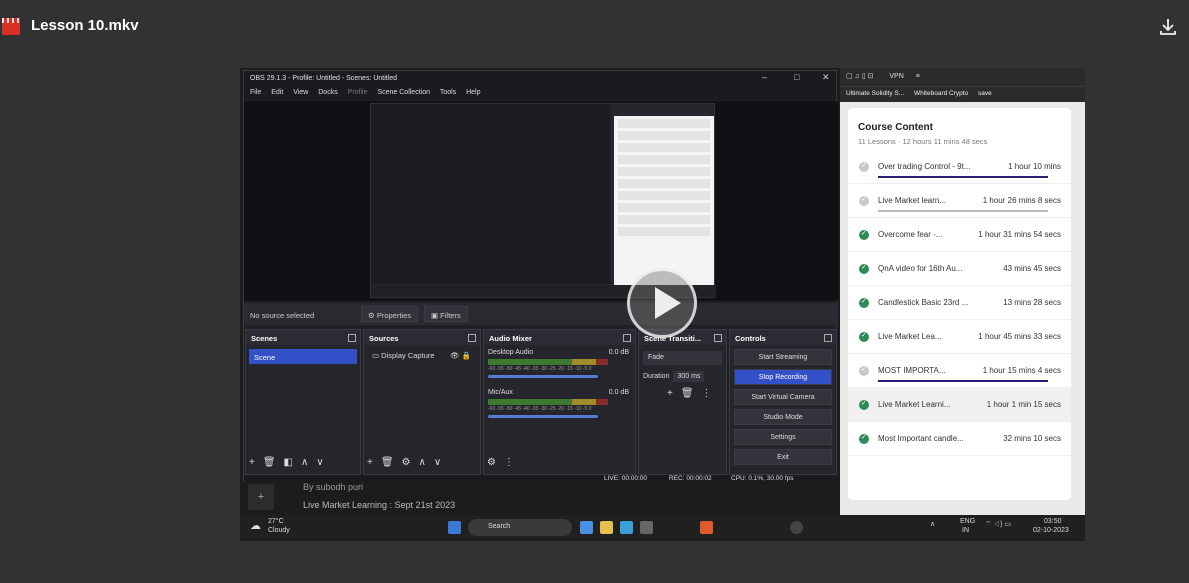  What do you see at coordinates (1168, 27) in the screenshot?
I see `download-icon` at bounding box center [1168, 27].